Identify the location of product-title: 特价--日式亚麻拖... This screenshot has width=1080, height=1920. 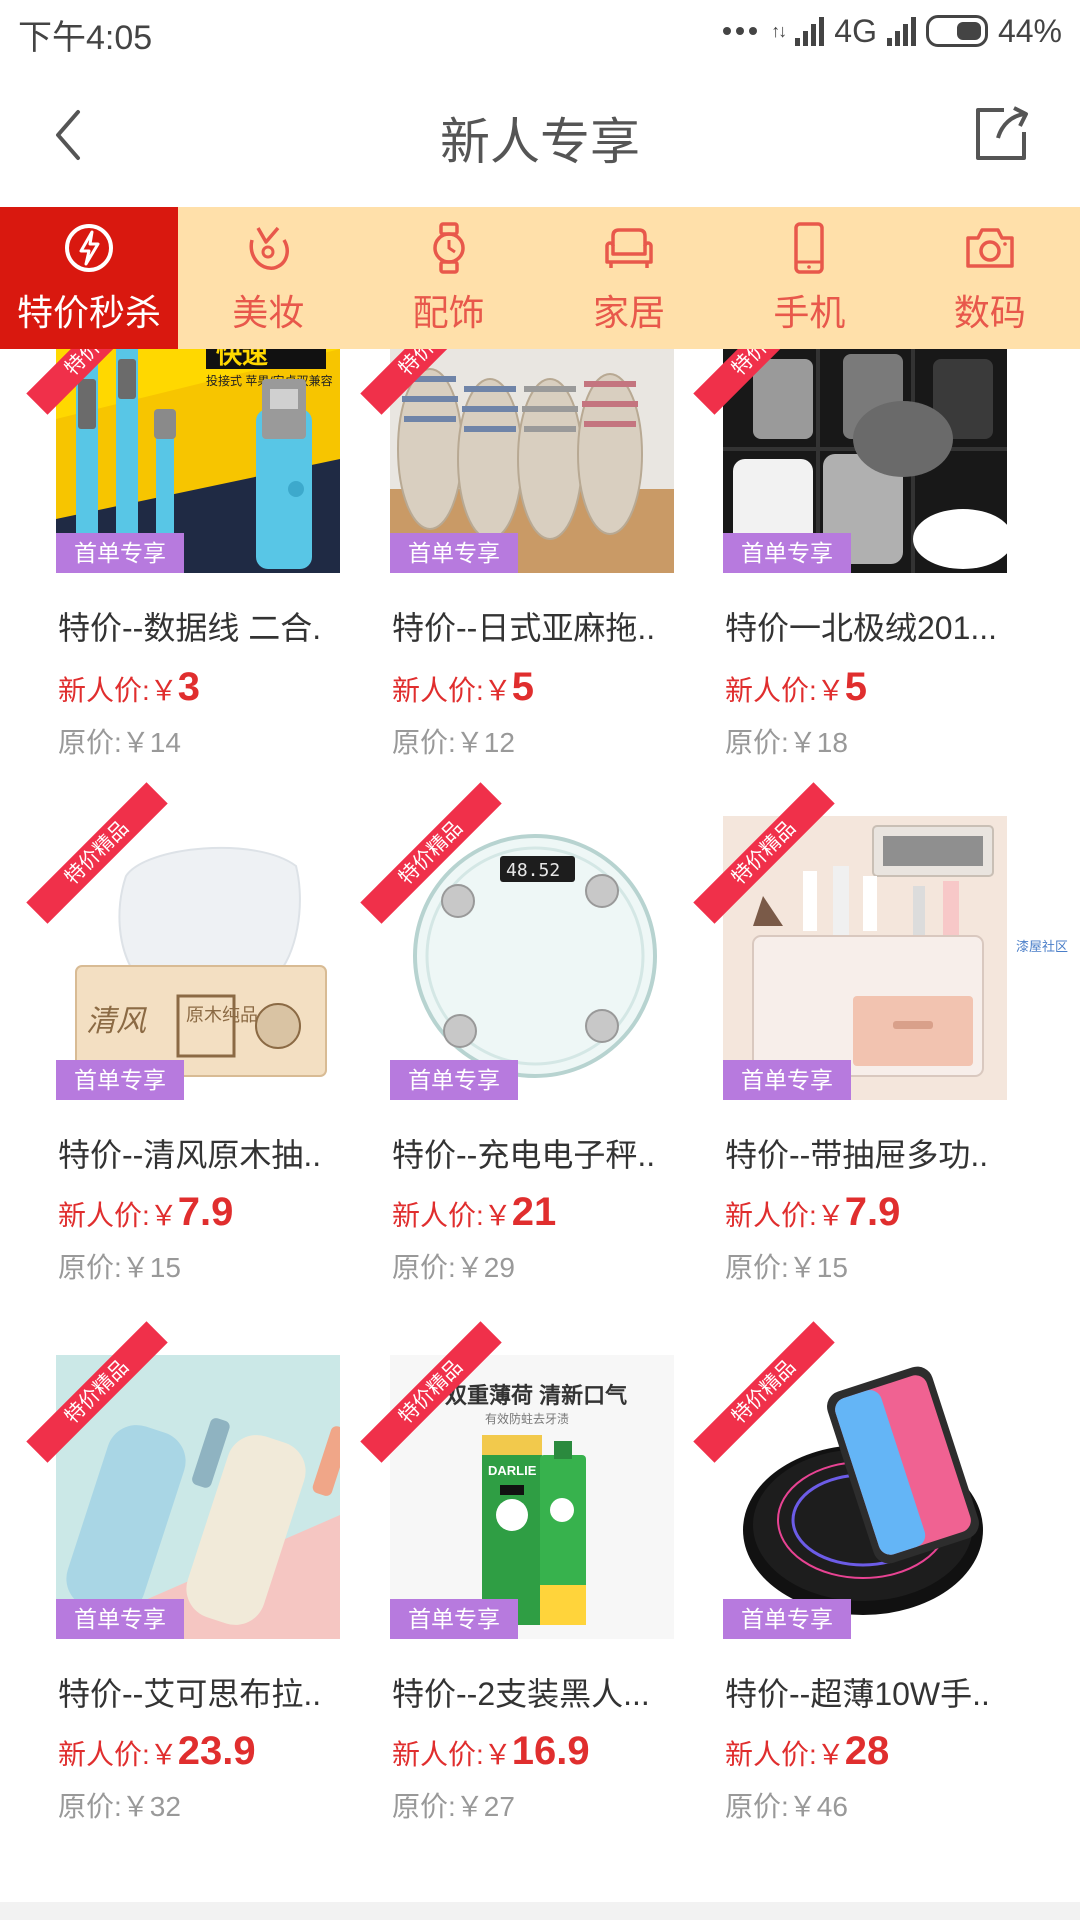
(524, 628).